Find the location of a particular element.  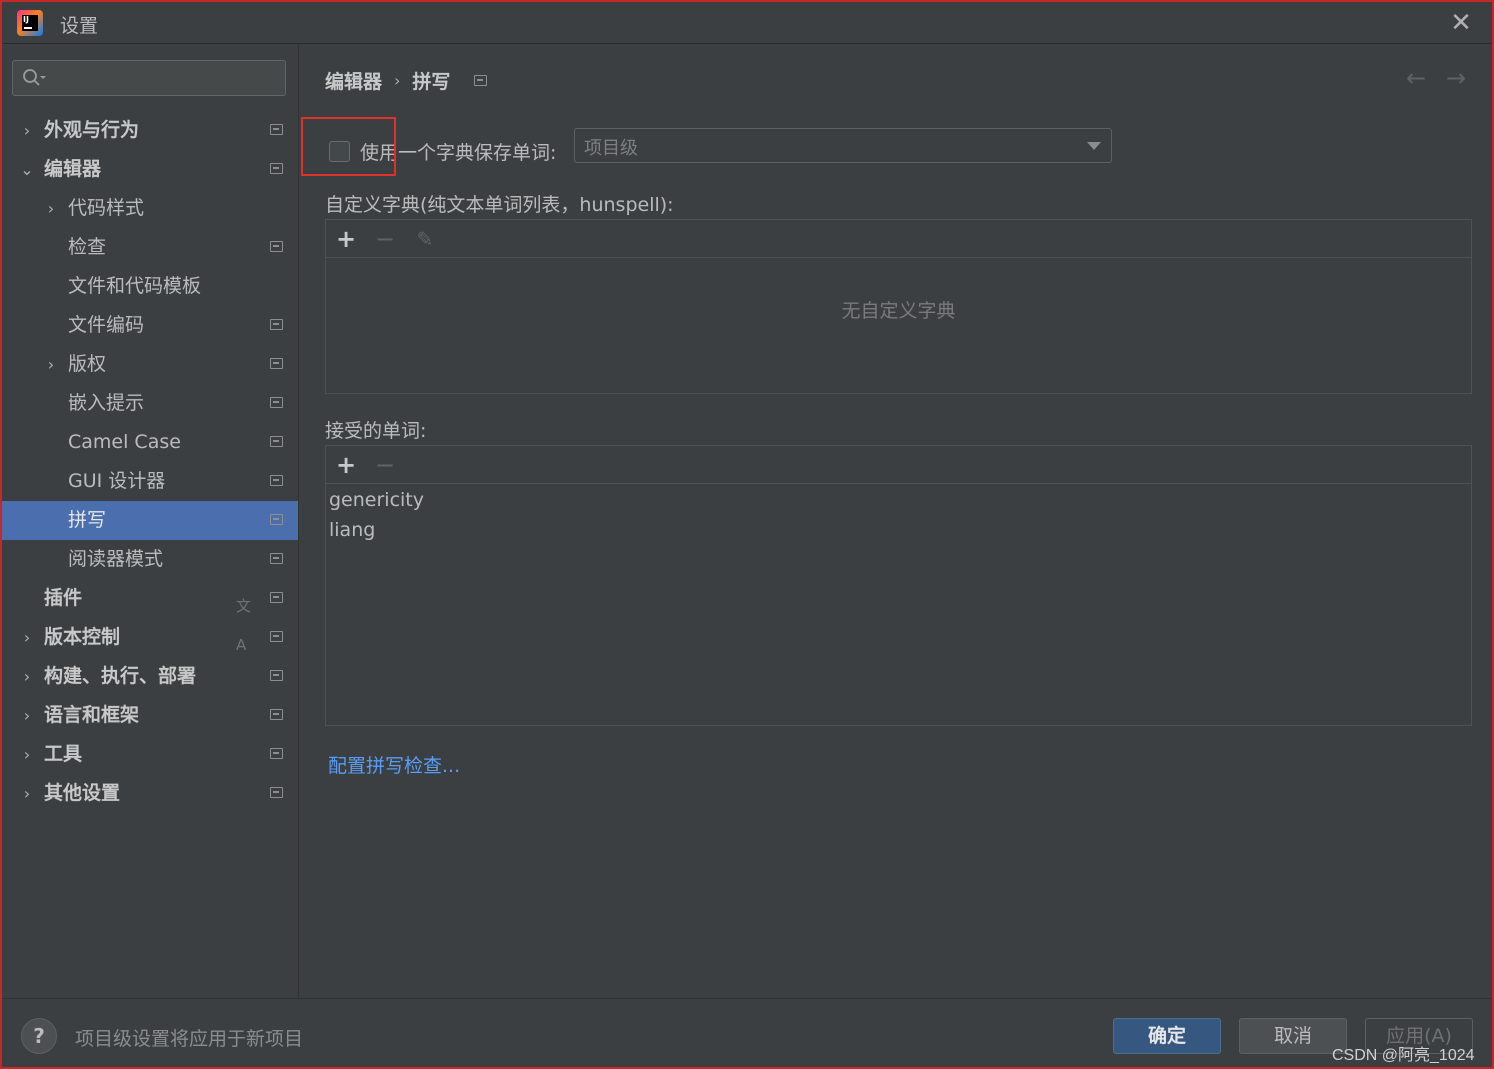

breadcrumb-parent: 编辑器 is located at coordinates (353, 80).